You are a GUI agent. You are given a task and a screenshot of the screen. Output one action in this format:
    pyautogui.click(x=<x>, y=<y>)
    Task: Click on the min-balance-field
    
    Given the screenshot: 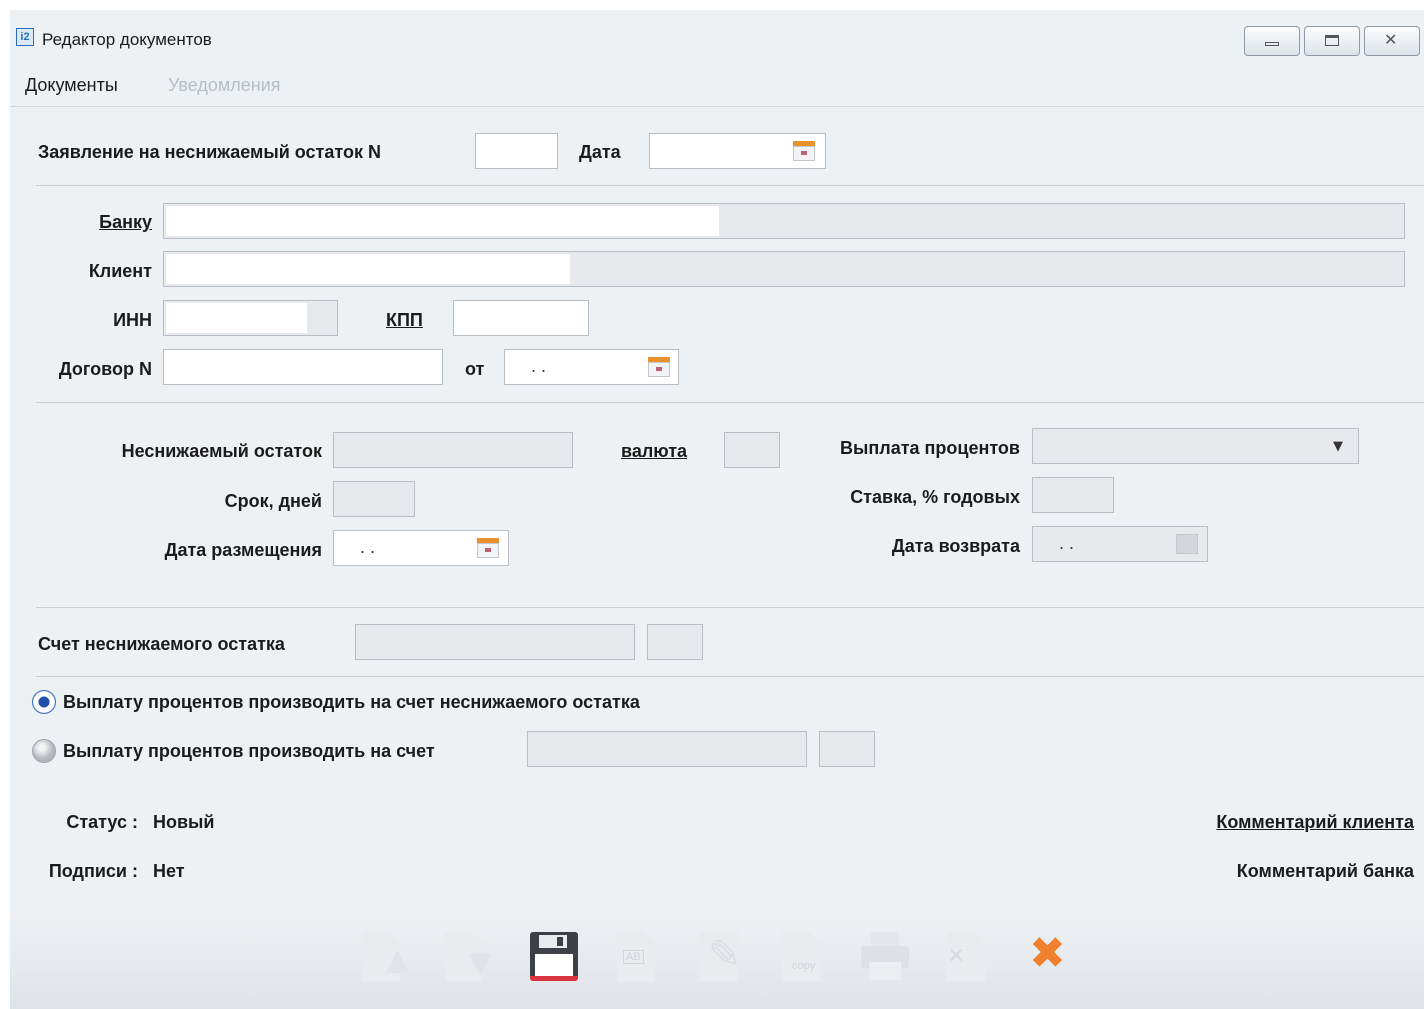 What is the action you would take?
    pyautogui.click(x=453, y=450)
    